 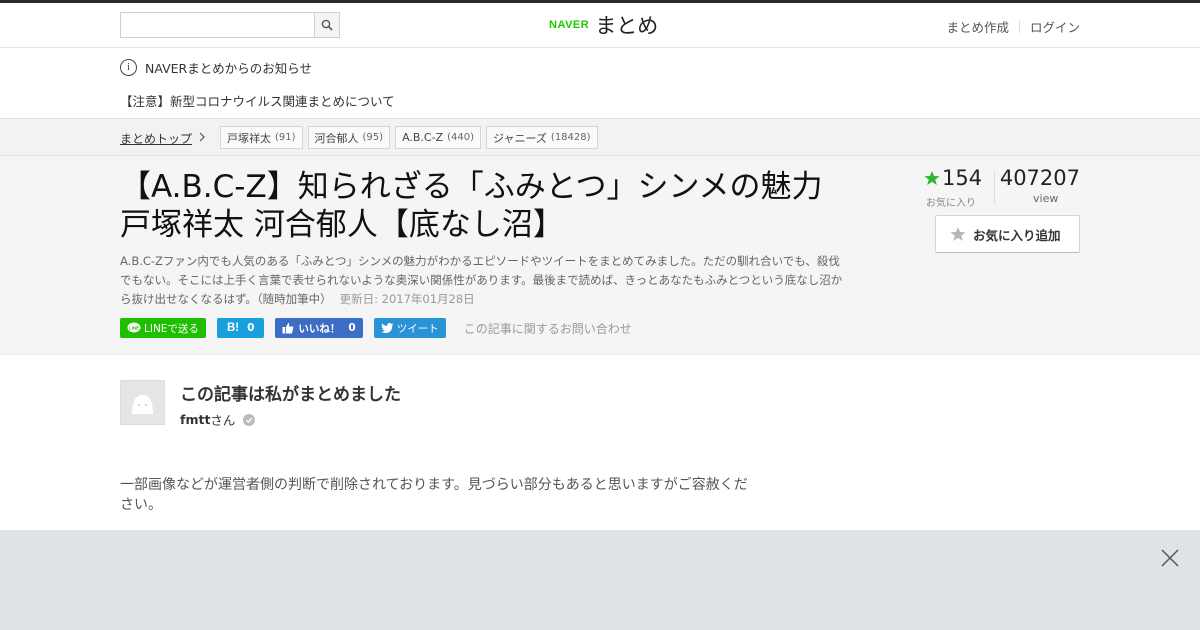 I want to click on add-favorite-button: お気に入り追加, so click(x=1007, y=234).